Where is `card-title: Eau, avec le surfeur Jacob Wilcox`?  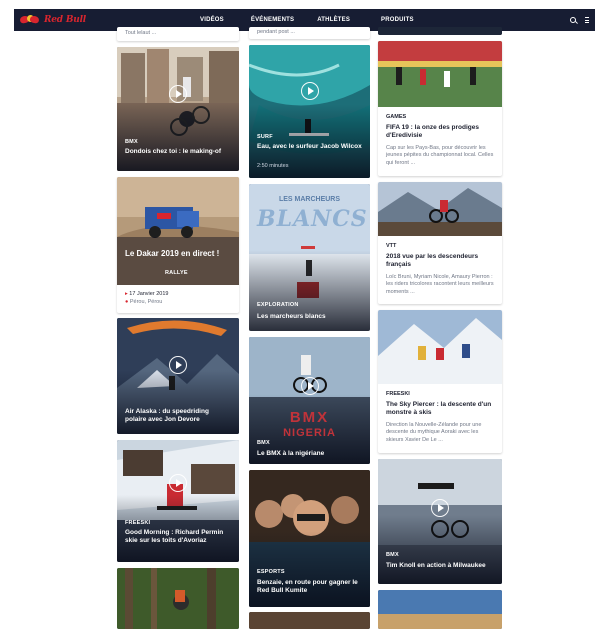 card-title: Eau, avec le surfeur Jacob Wilcox is located at coordinates (309, 146).